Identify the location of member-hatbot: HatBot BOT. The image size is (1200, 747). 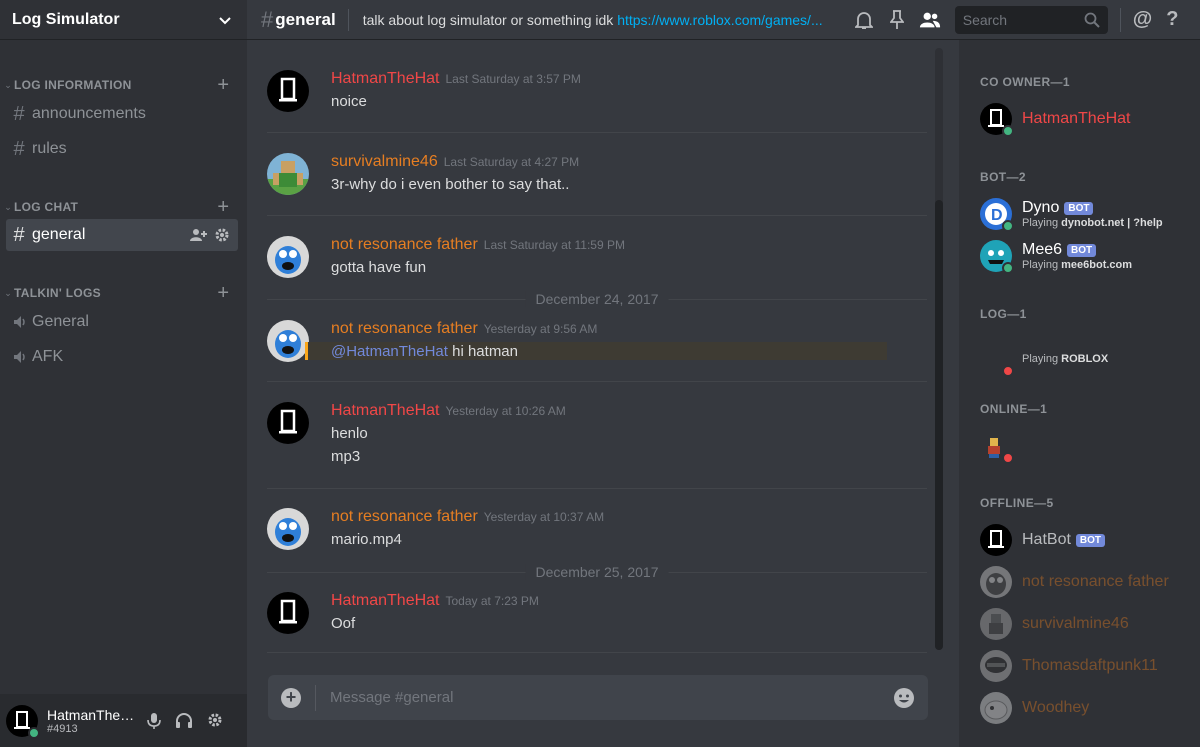
(1087, 540).